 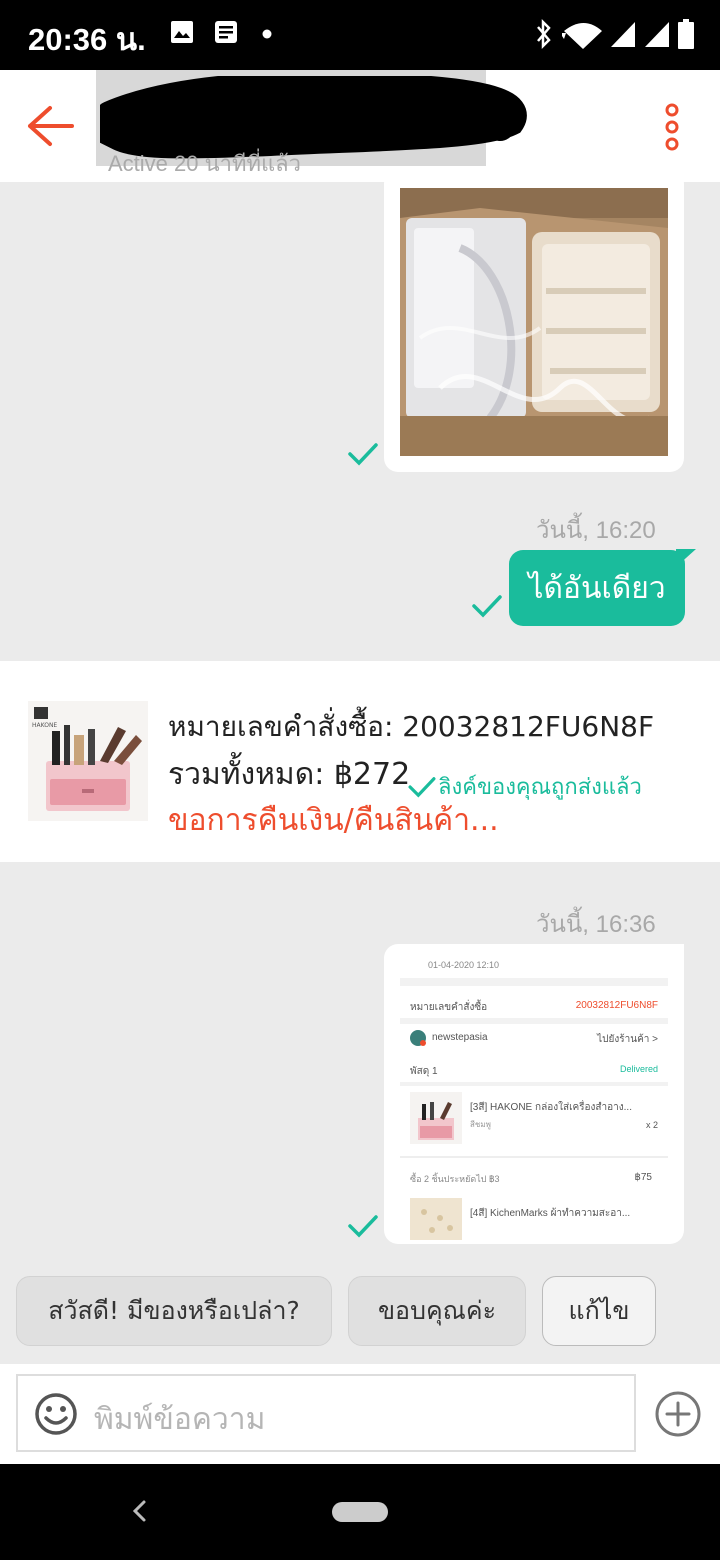 I want to click on quick-reply-thanks: ขอบคุณค่ะ, so click(x=437, y=1311).